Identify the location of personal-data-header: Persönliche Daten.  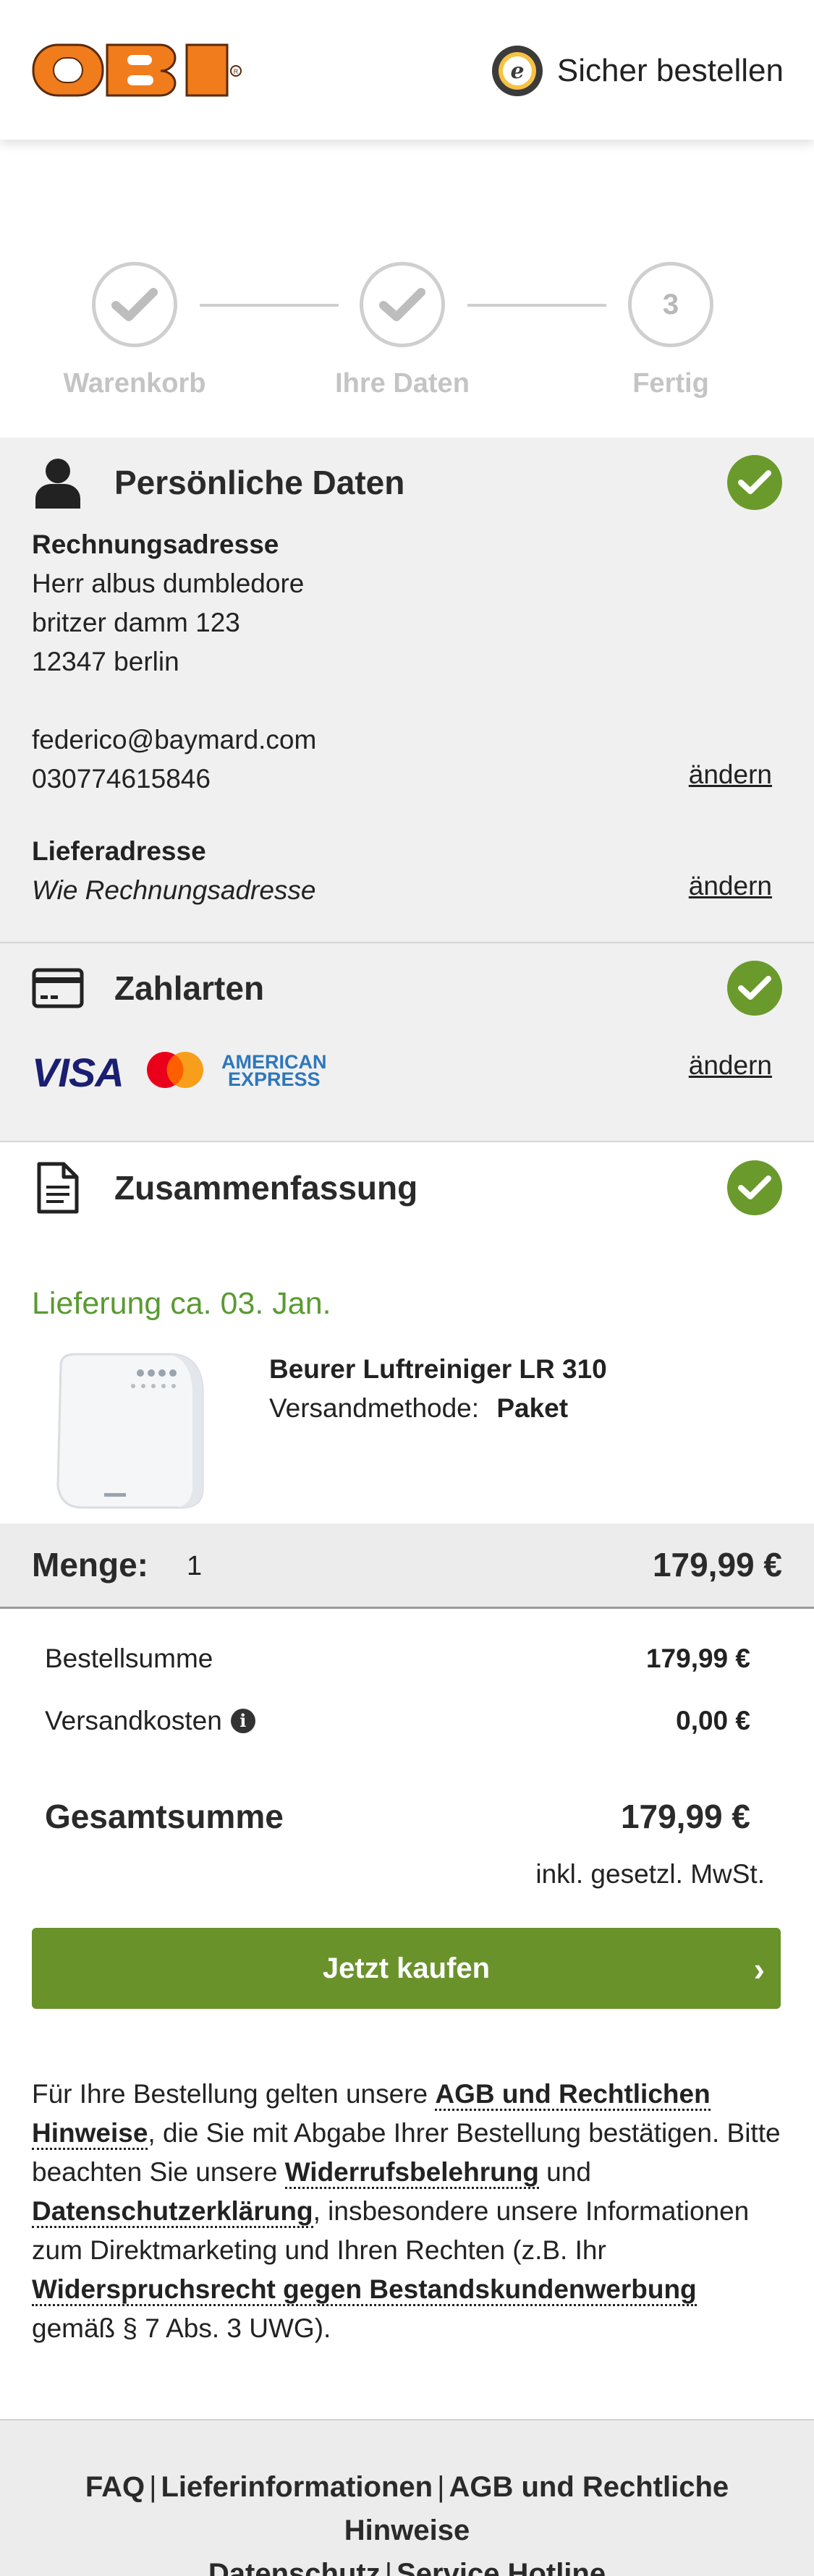
(218, 482).